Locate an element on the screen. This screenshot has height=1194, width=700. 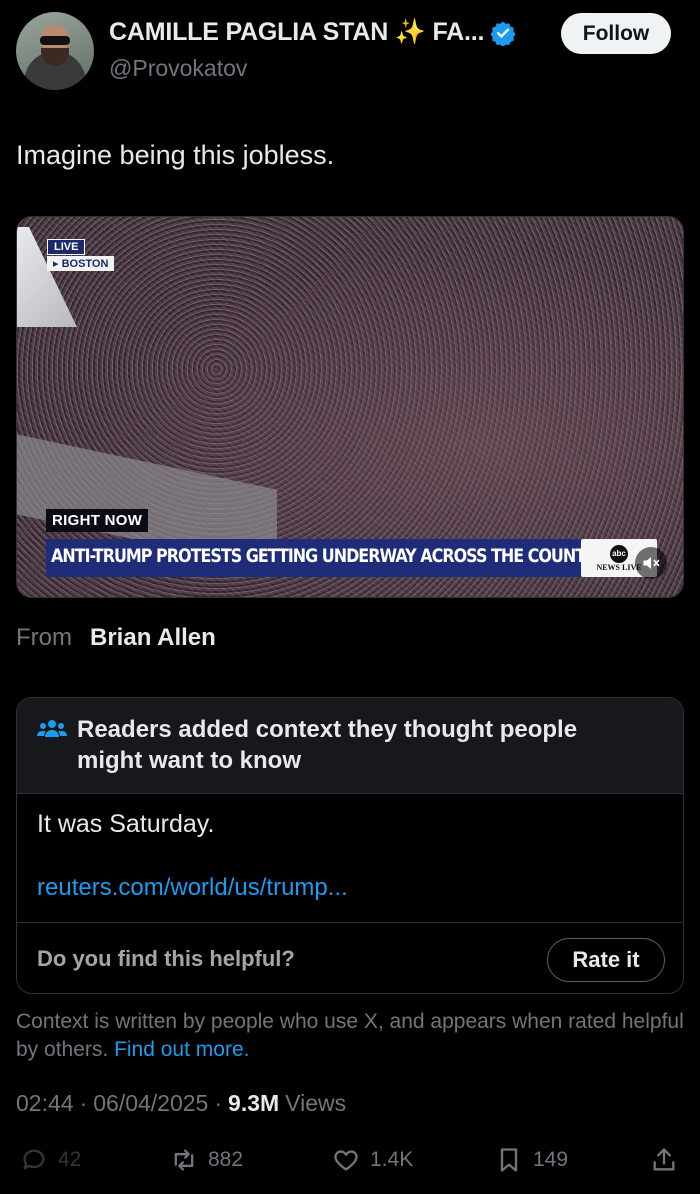
live-label: LIVE is located at coordinates (66, 247).